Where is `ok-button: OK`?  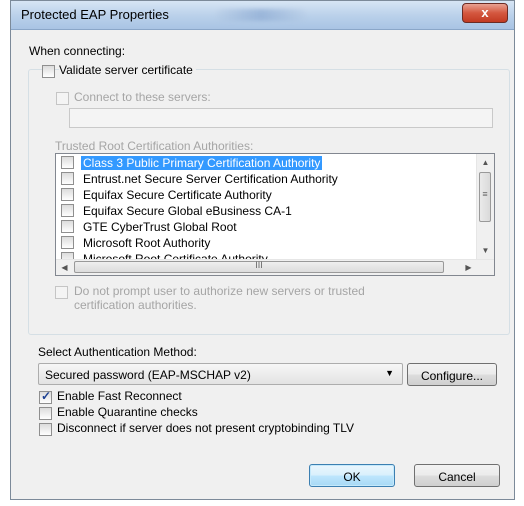
ok-button: OK is located at coordinates (352, 475).